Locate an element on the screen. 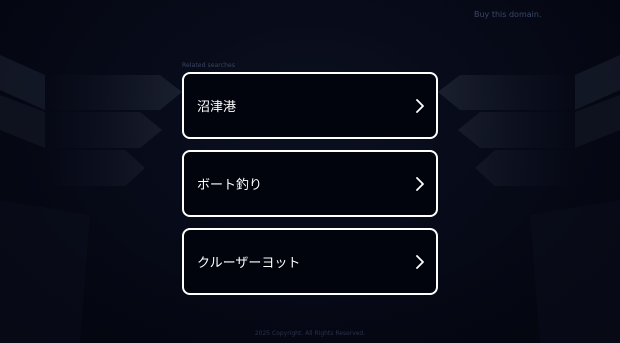 The width and height of the screenshot is (620, 343). related-search-label: ボート釣り is located at coordinates (230, 185).